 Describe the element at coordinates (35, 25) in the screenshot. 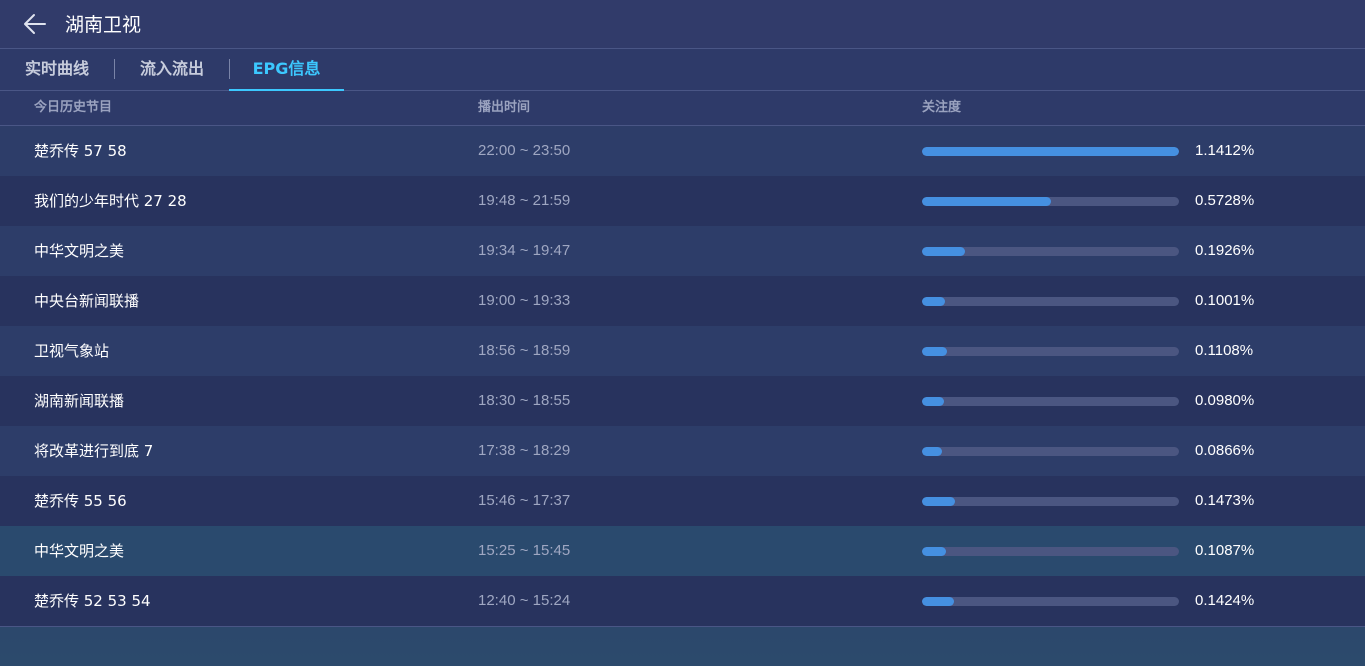

I see `arrow-left-icon` at that location.